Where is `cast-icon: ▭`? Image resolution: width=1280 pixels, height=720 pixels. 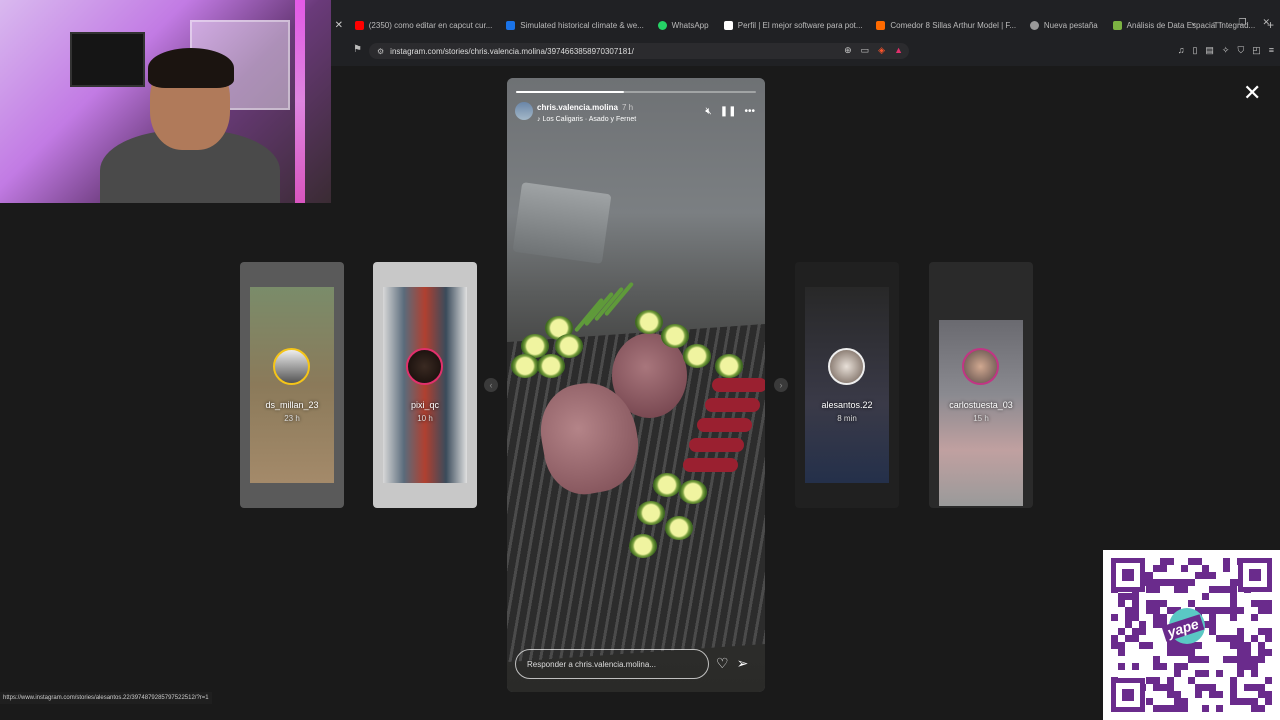 cast-icon: ▭ is located at coordinates (865, 50).